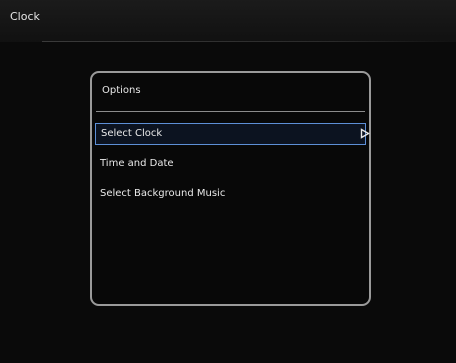  What do you see at coordinates (137, 163) in the screenshot?
I see `menu-item-label: Time and Date` at bounding box center [137, 163].